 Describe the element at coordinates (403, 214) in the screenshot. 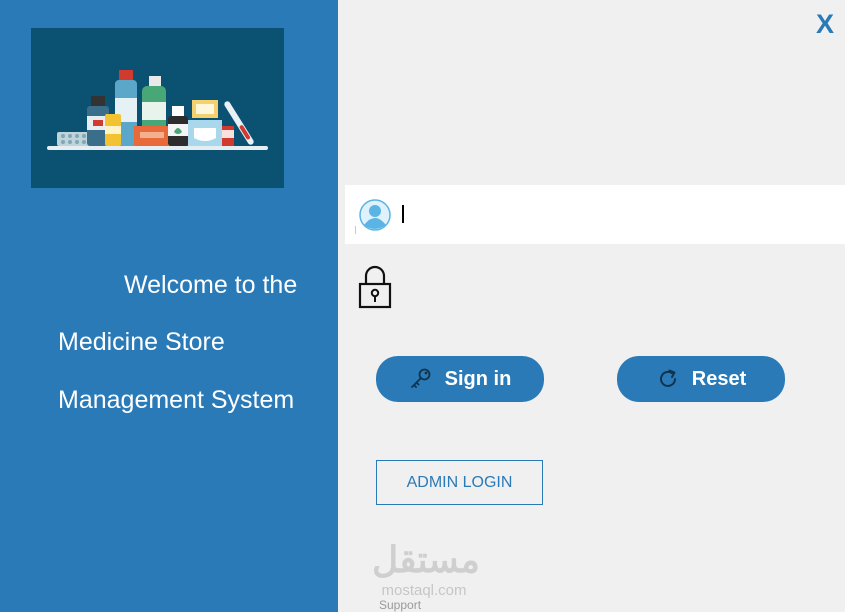

I see `text-caret` at that location.